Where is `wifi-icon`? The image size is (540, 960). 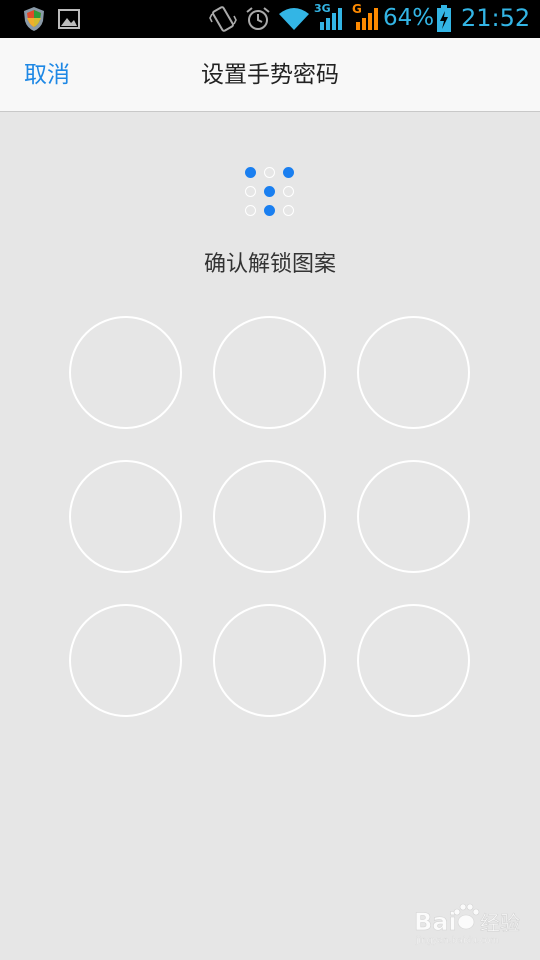
wifi-icon is located at coordinates (294, 19).